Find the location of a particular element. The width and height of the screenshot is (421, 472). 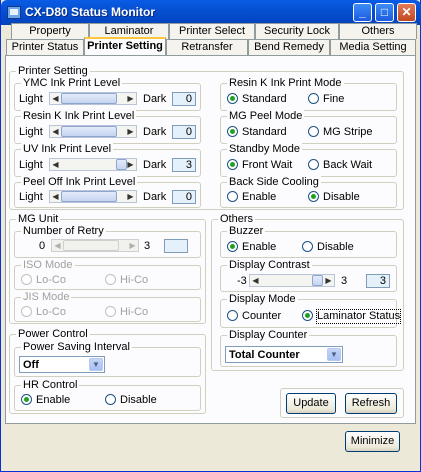

buzzer-disable-label: Disable is located at coordinates (335, 247).